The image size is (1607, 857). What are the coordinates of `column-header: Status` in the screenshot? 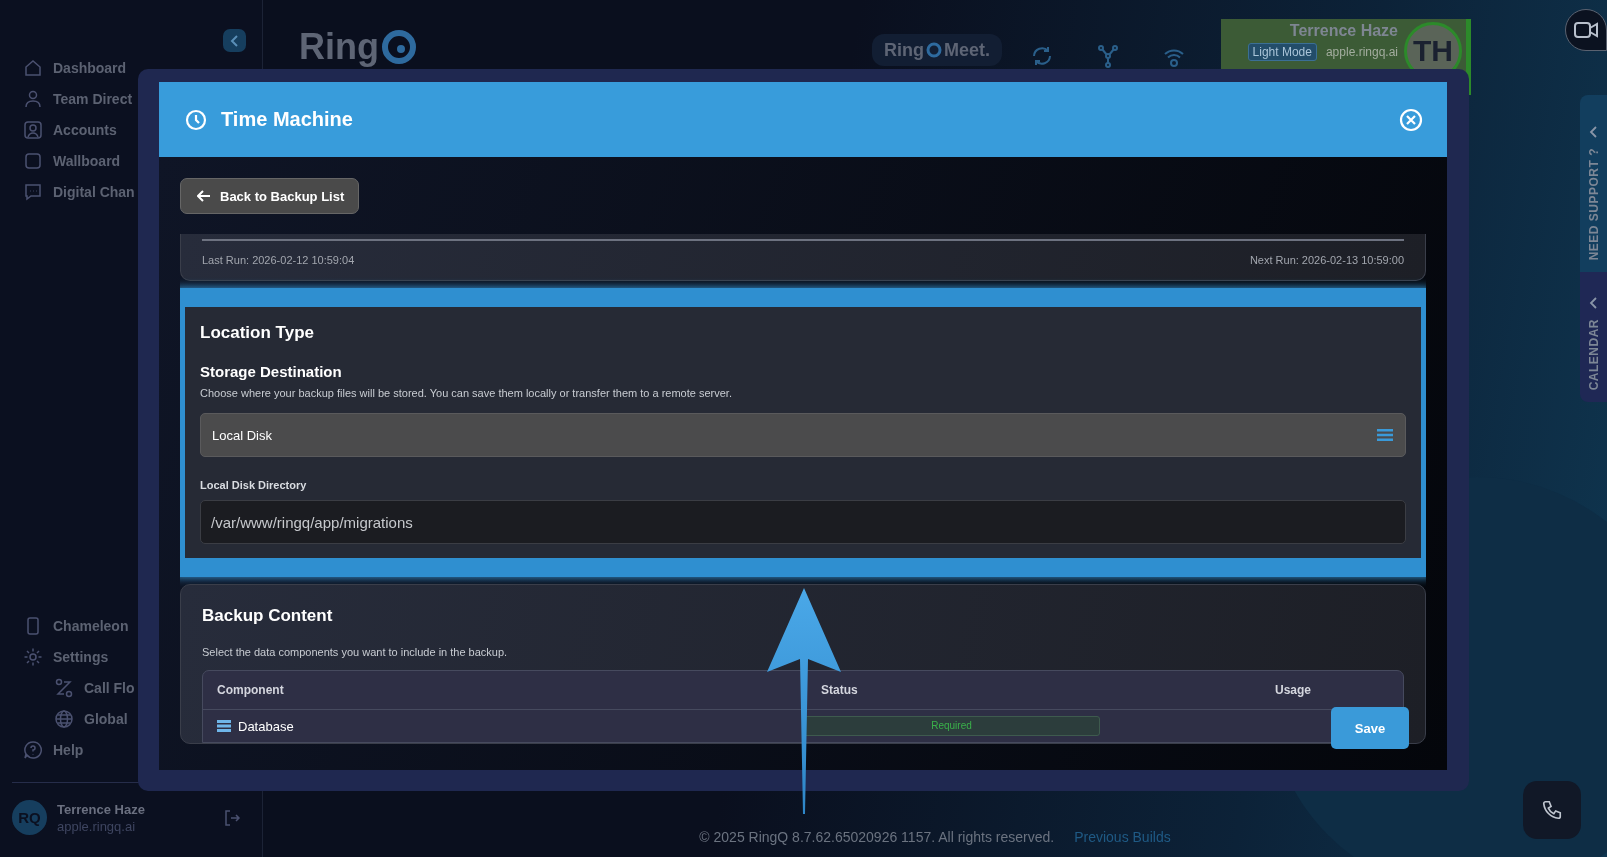 It's located at (839, 690).